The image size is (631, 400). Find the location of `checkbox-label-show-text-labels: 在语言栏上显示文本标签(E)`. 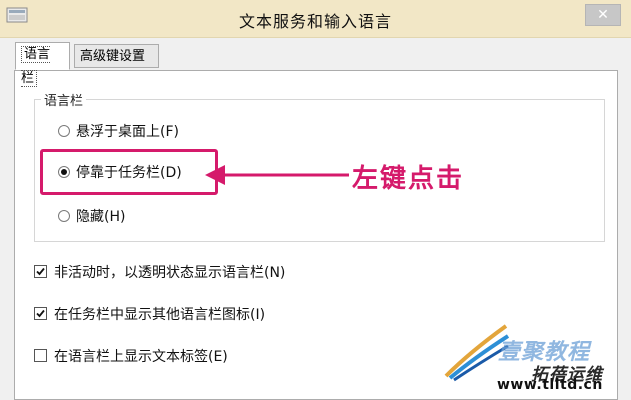

checkbox-label-show-text-labels: 在语言栏上显示文本标签(E) is located at coordinates (141, 357).